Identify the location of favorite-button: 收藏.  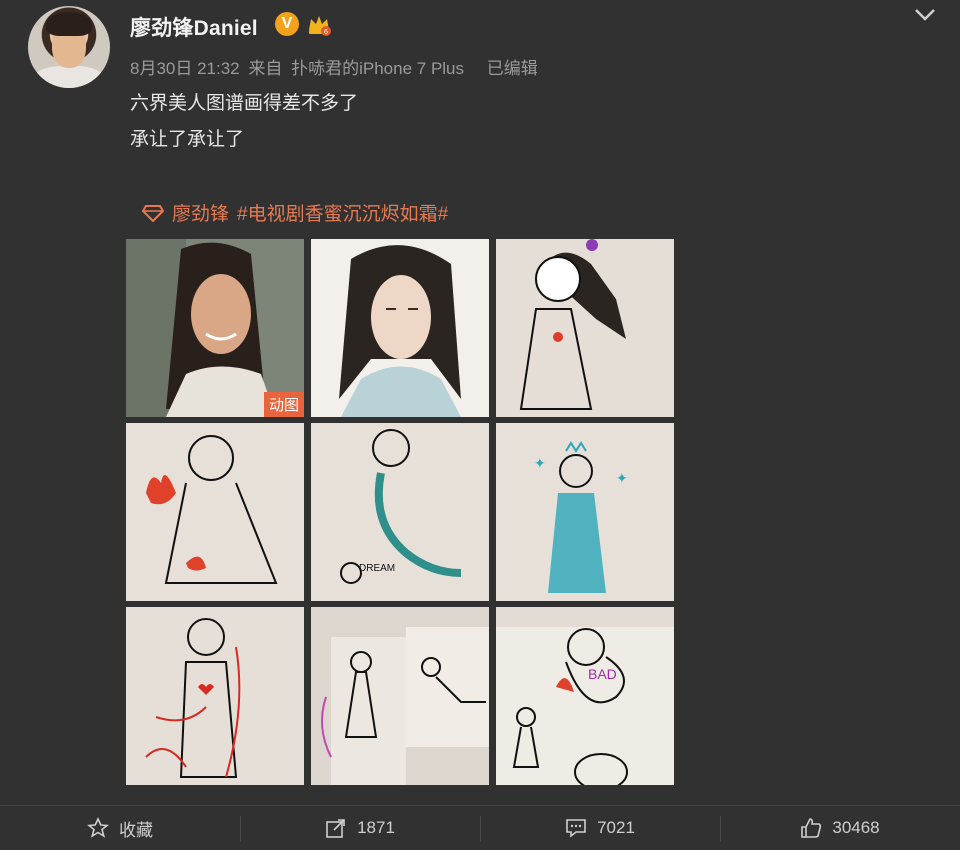
(120, 828).